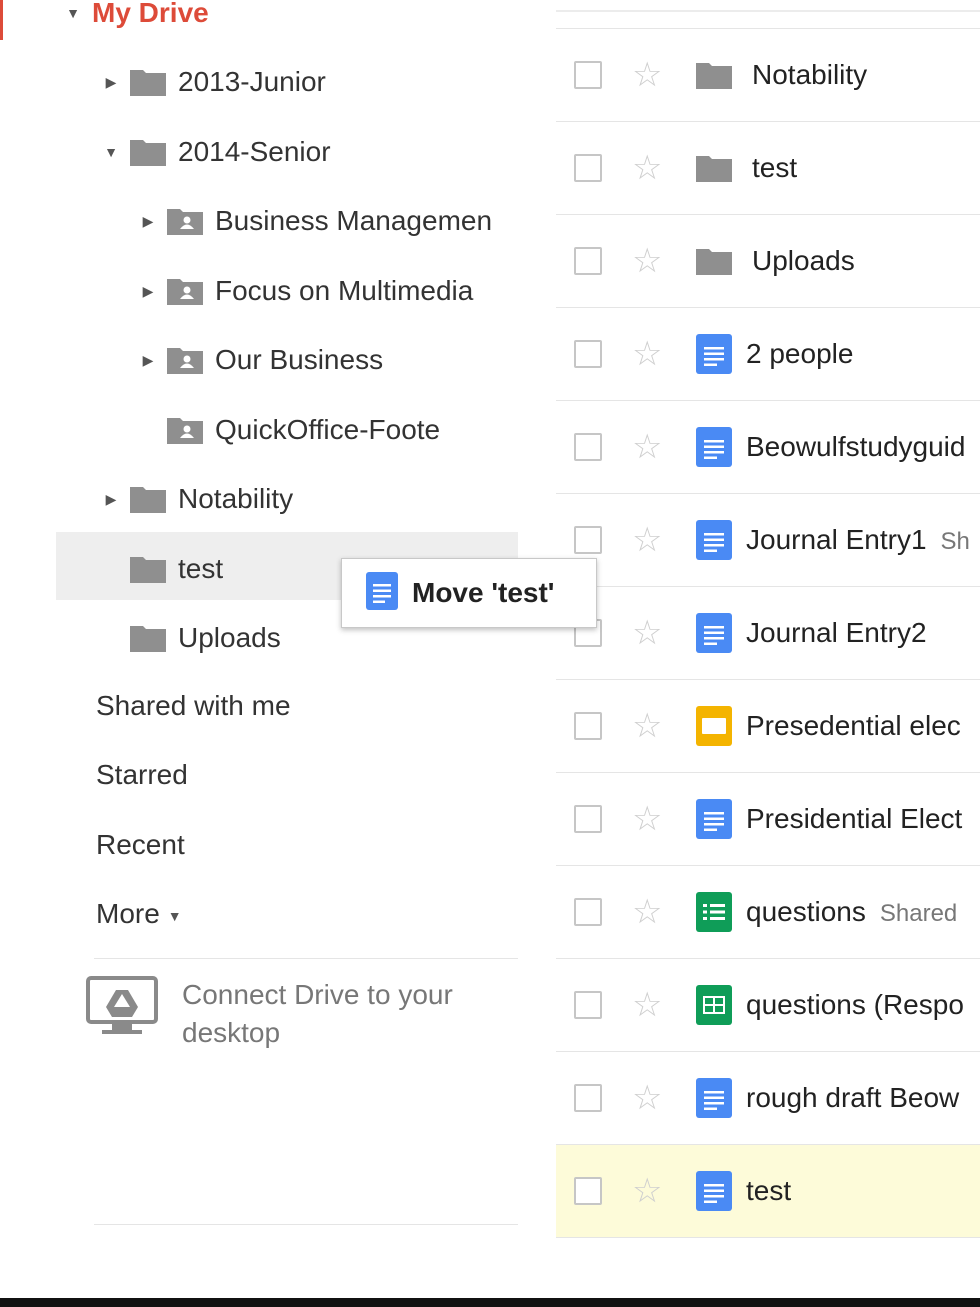 This screenshot has height=1307, width=980. I want to click on file-row: ☆ 2 people, so click(768, 354).